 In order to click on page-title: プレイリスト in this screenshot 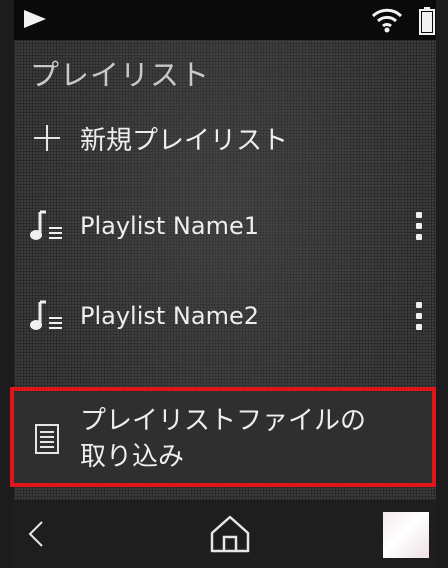, I will do `click(120, 75)`.